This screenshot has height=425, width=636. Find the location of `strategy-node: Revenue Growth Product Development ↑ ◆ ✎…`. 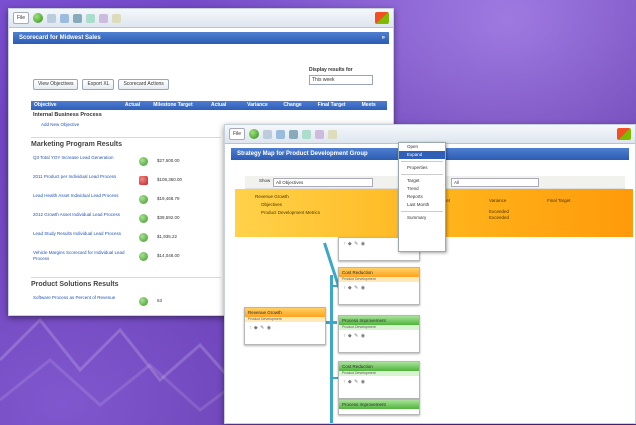

strategy-node: Revenue Growth Product Development ↑ ◆ ✎… is located at coordinates (285, 326).